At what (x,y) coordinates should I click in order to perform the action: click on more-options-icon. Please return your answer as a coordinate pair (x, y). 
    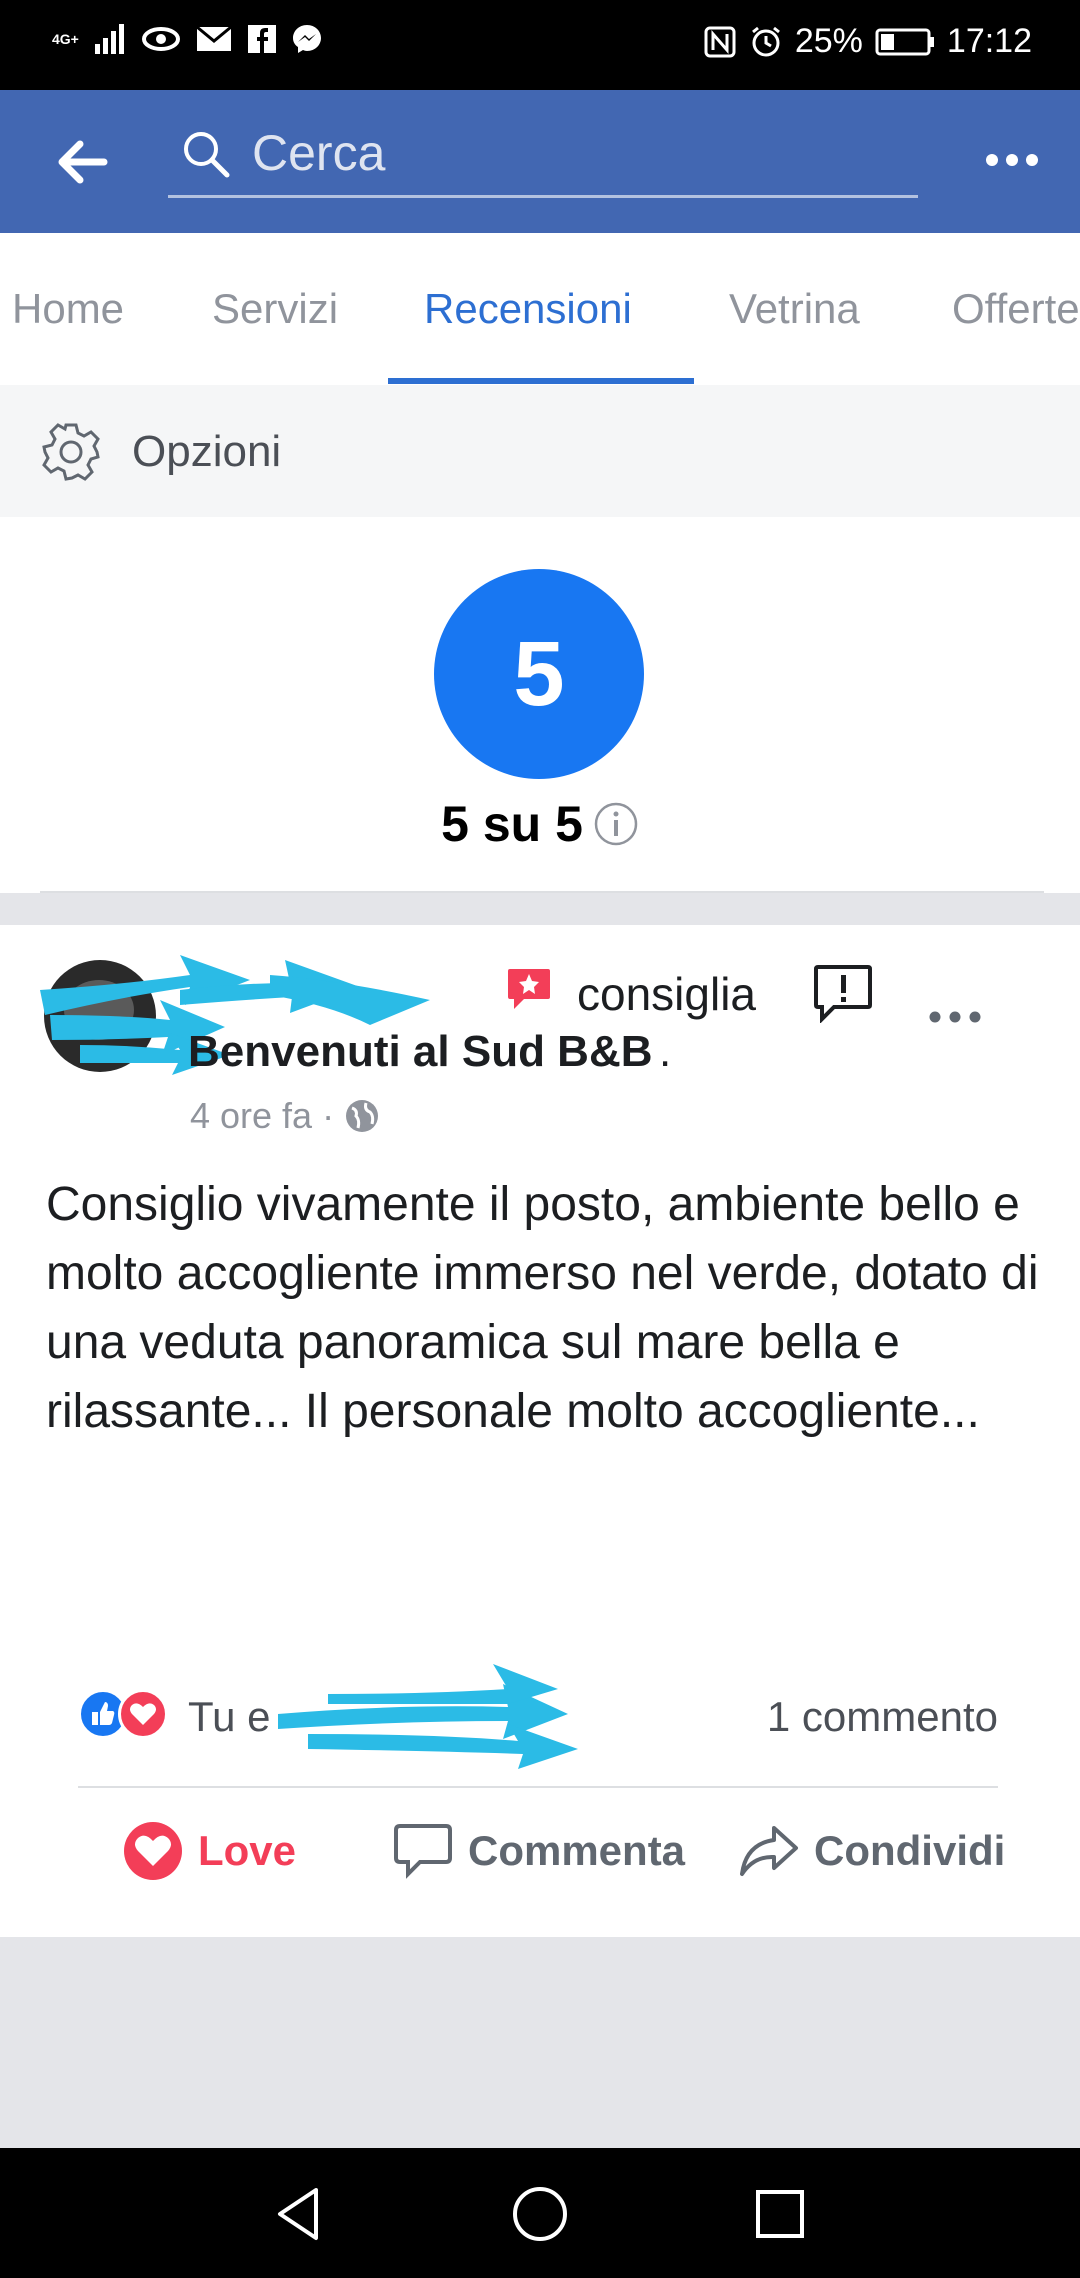
    Looking at the image, I should click on (1012, 160).